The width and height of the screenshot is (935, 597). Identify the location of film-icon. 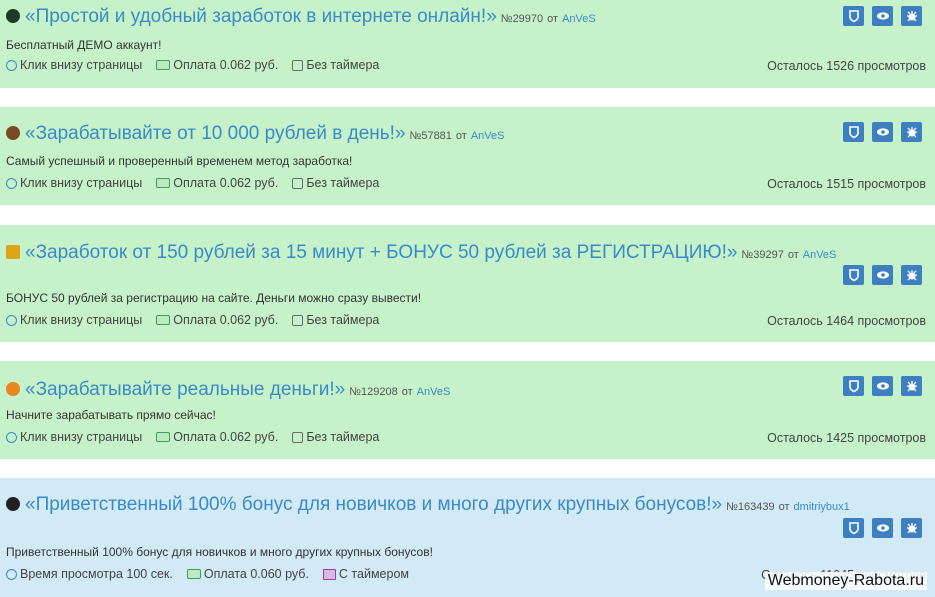
(329, 574).